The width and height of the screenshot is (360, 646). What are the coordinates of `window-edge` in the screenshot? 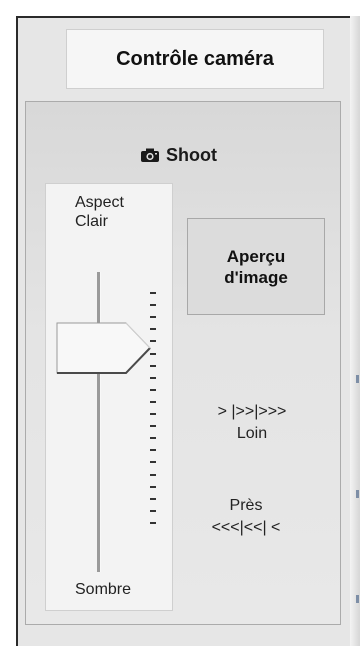 It's located at (355, 331).